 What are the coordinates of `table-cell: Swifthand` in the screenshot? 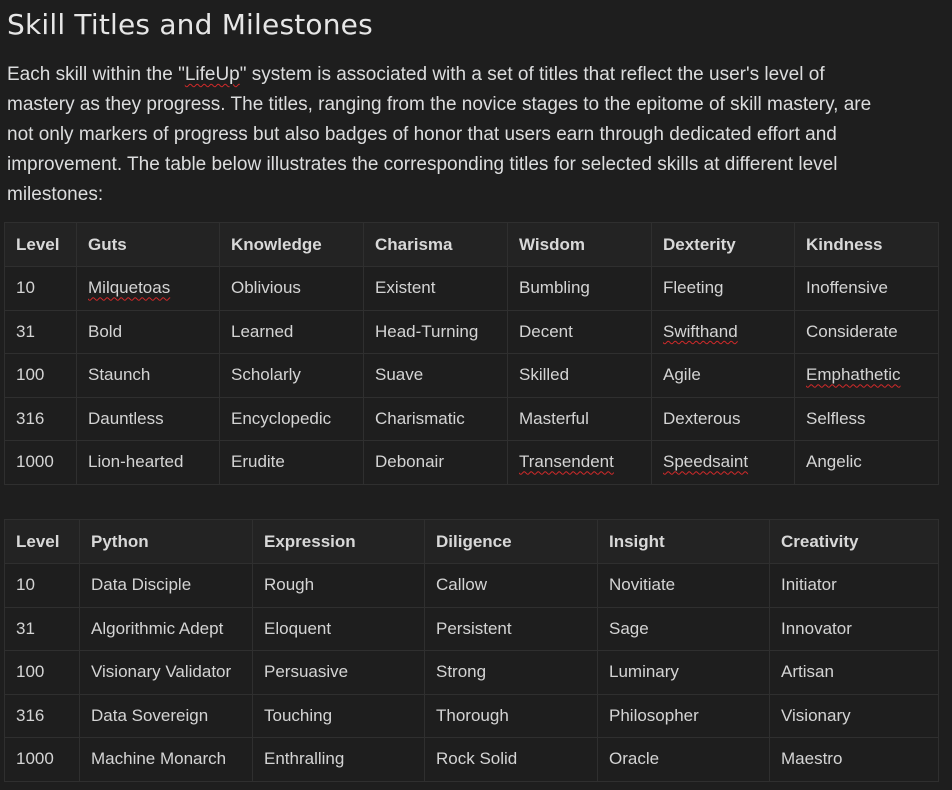 It's located at (723, 331).